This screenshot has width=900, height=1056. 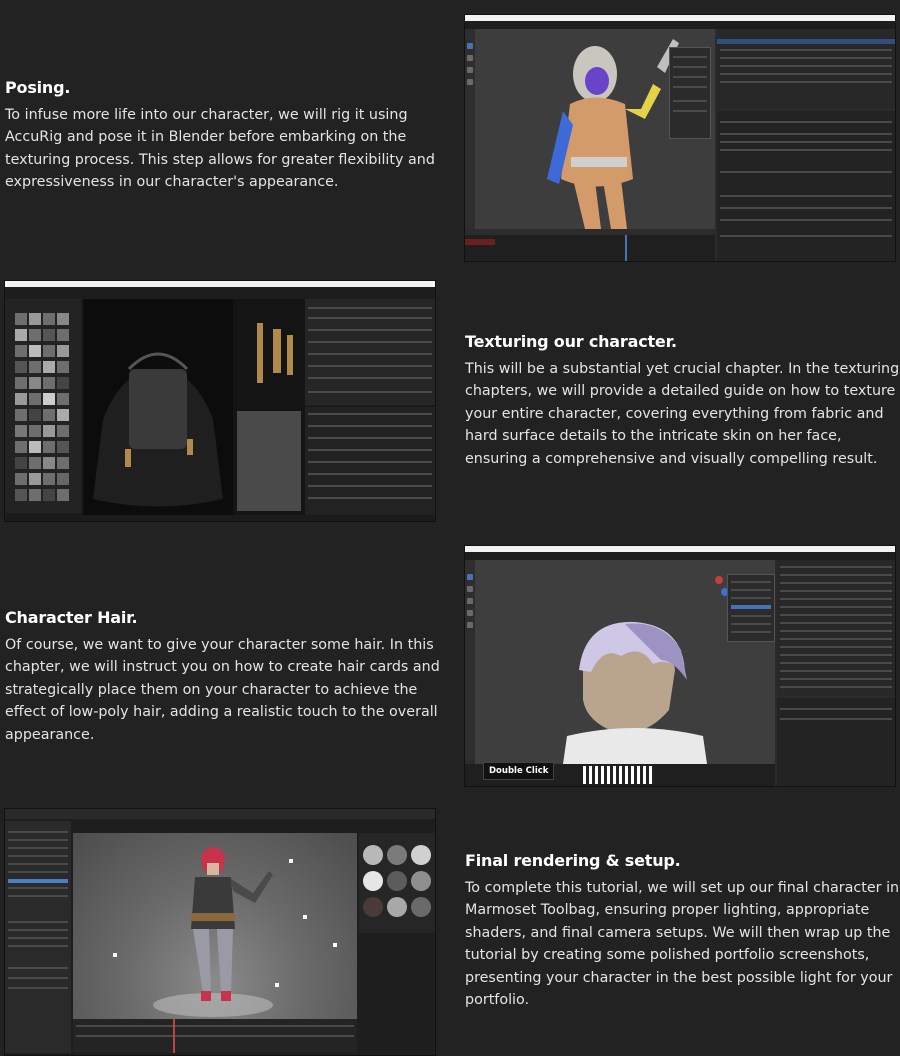 What do you see at coordinates (571, 341) in the screenshot?
I see `section-title-texturing: Texturing our character.` at bounding box center [571, 341].